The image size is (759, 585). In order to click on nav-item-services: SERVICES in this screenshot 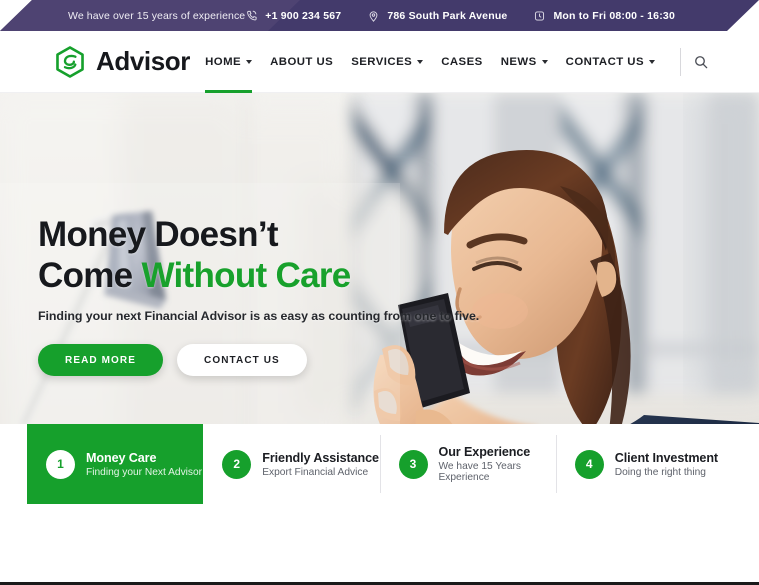, I will do `click(387, 62)`.